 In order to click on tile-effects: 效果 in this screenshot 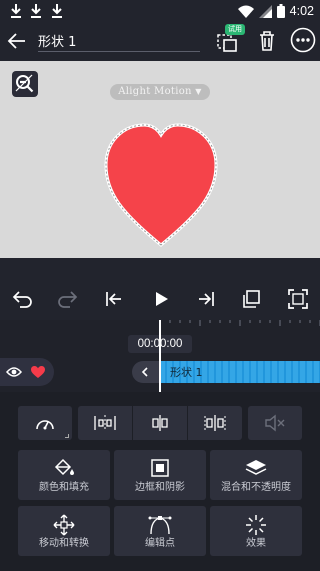, I will do `click(256, 531)`.